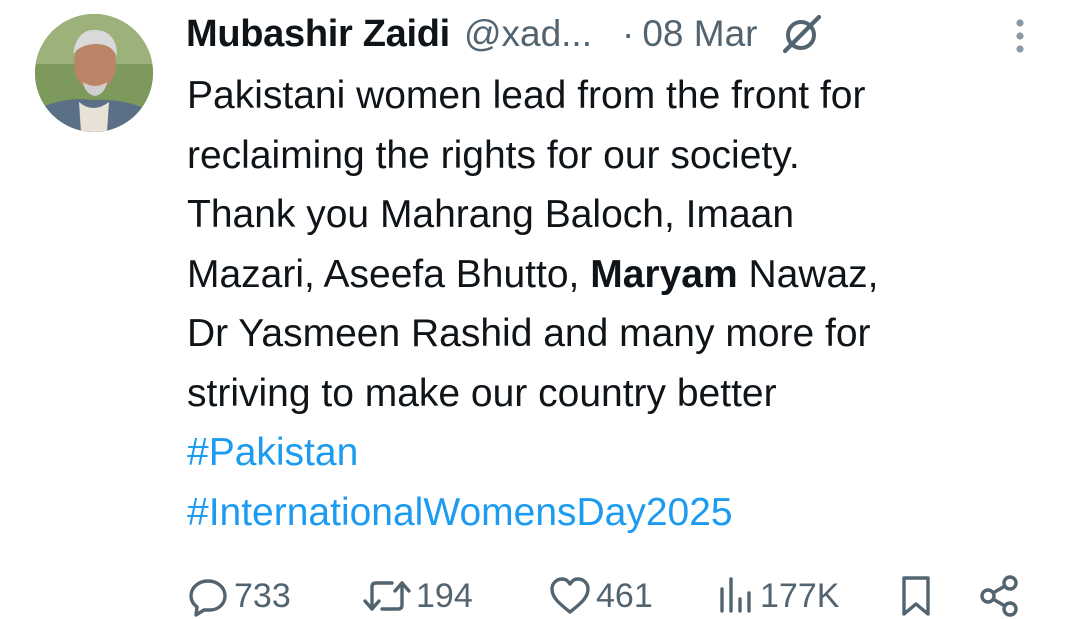 The height and width of the screenshot is (619, 1080). Describe the element at coordinates (802, 34) in the screenshot. I see `grok-icon` at that location.